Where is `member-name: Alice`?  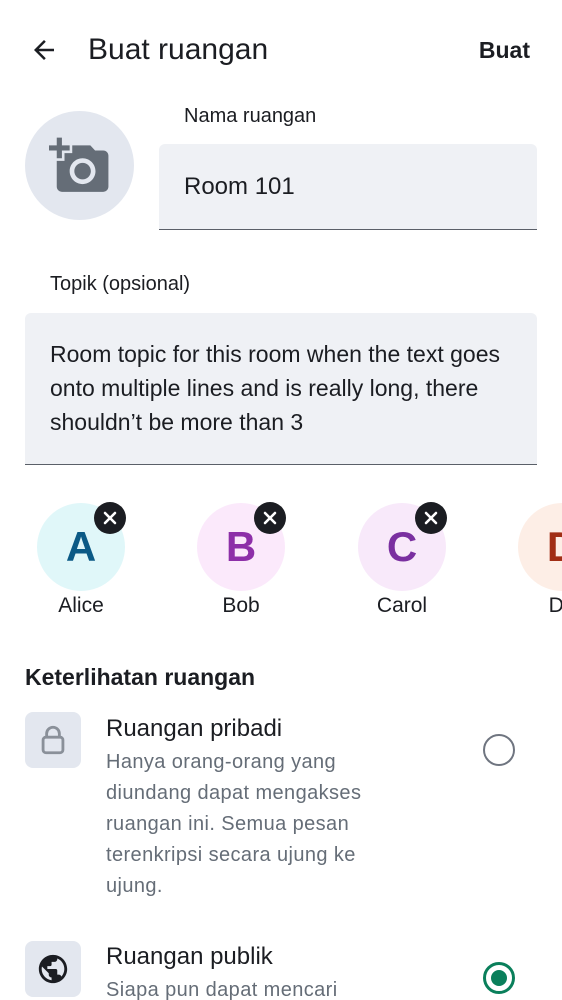
member-name: Alice is located at coordinates (81, 605).